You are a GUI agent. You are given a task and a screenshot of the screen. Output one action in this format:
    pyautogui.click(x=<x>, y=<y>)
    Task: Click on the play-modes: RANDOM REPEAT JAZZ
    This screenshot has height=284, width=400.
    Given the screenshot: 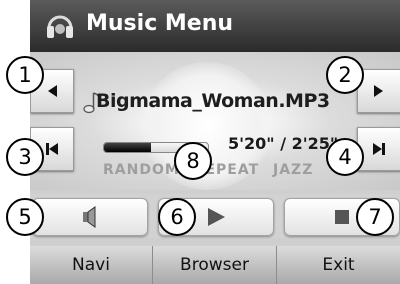 What is the action you would take?
    pyautogui.click(x=212, y=170)
    